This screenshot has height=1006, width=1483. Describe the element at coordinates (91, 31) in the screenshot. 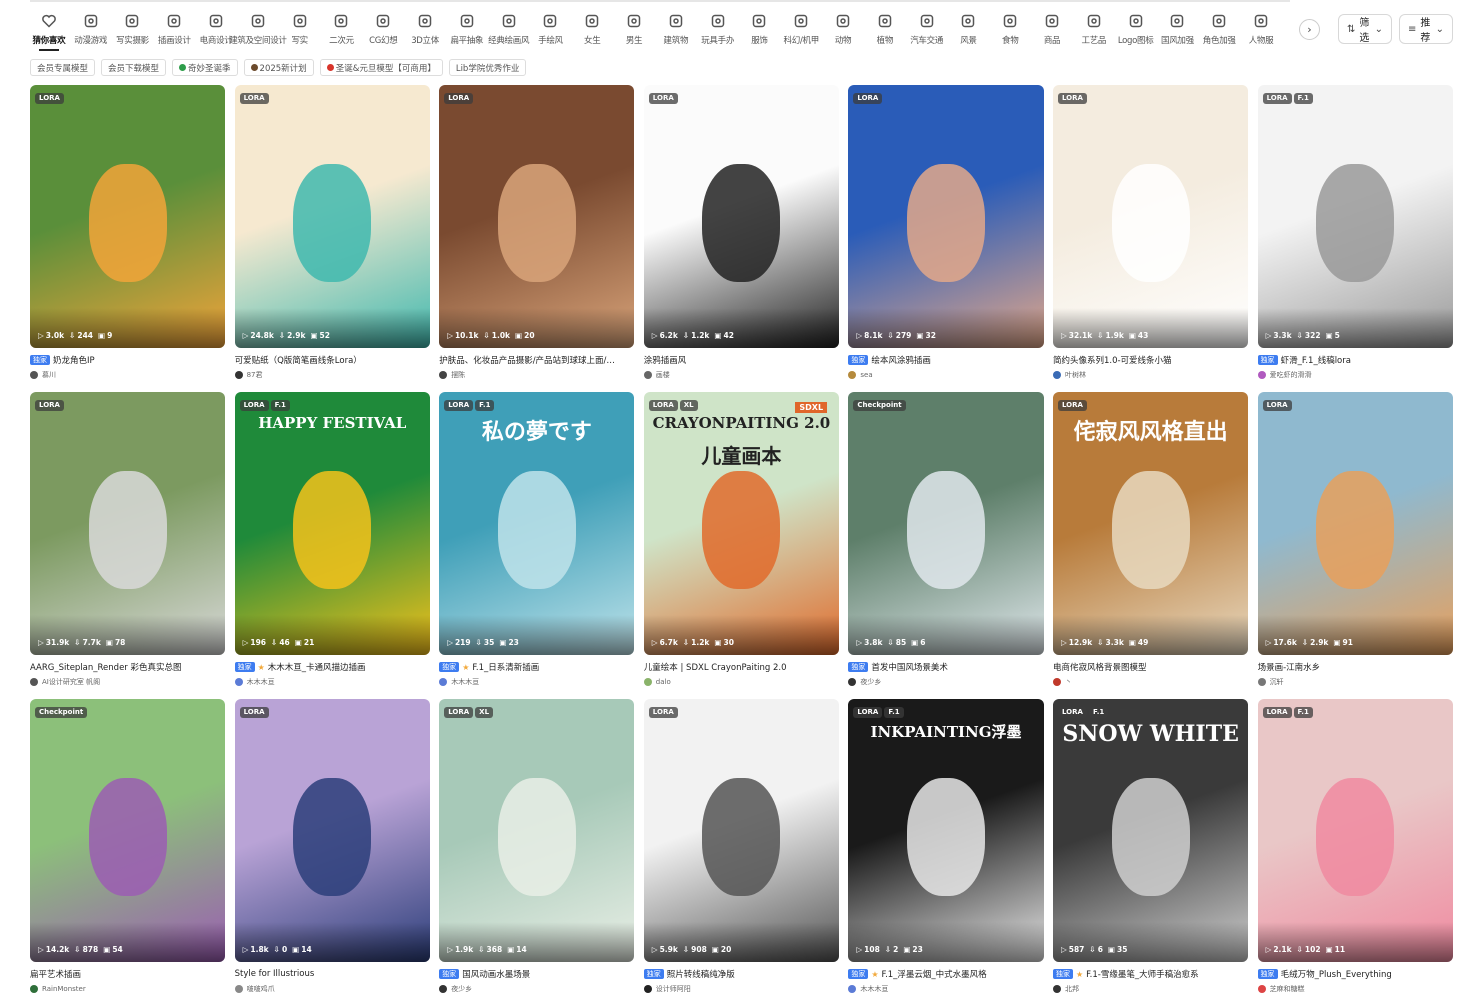

I see `category-tab: 动漫游戏` at that location.